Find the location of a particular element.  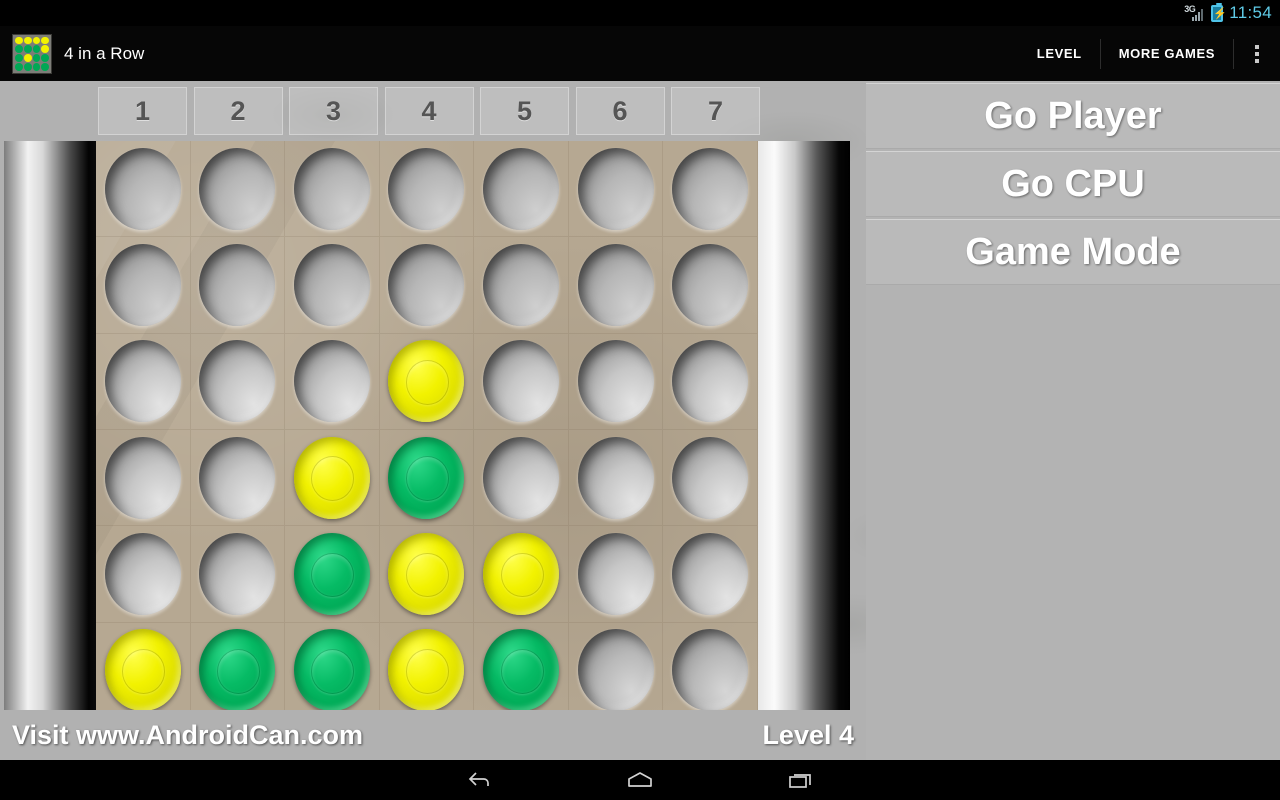

level-button: LEVEL is located at coordinates (1059, 53).